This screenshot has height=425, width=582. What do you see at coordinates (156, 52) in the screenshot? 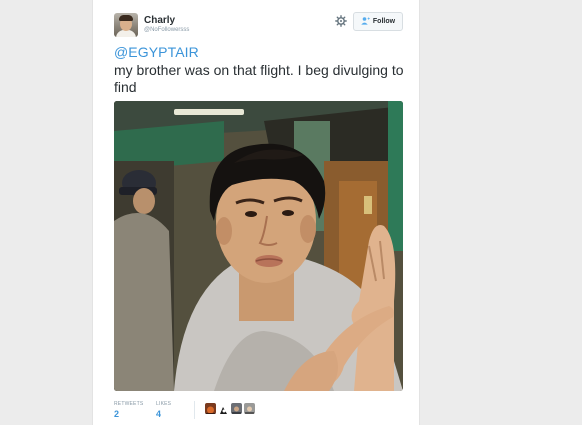
I see `mention-link: @EGYPTAIR` at bounding box center [156, 52].